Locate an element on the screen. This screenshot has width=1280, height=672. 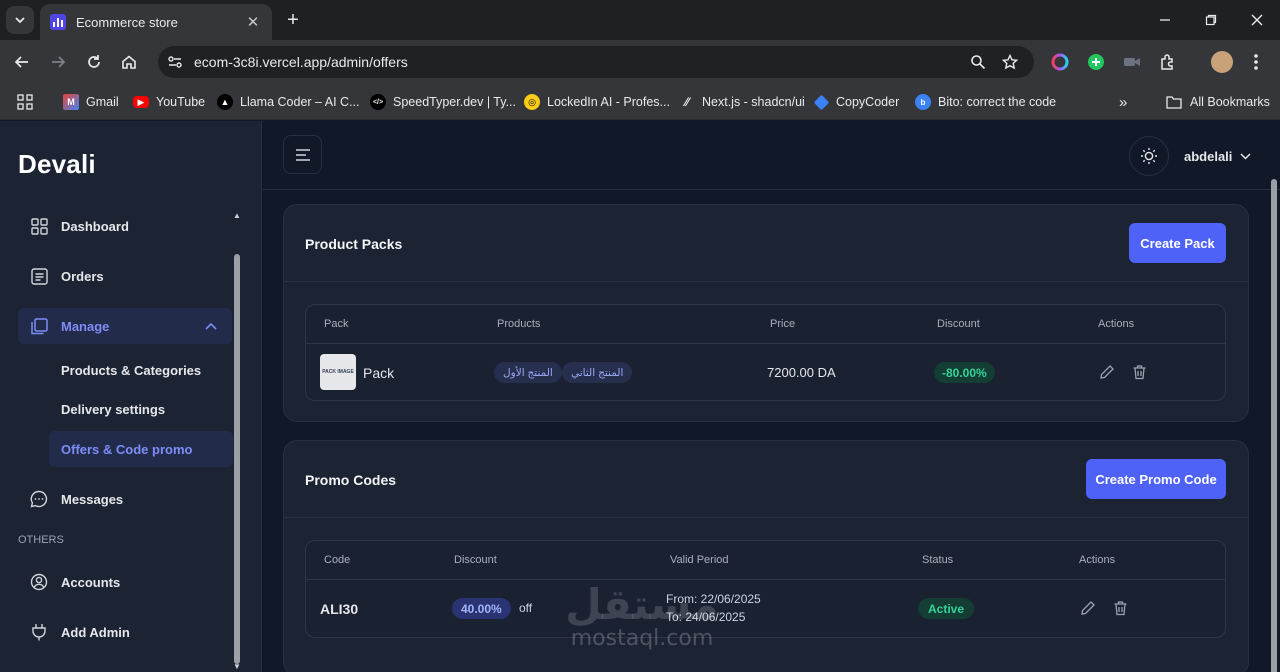
bookmark-label: CopyCoder is located at coordinates (868, 102).